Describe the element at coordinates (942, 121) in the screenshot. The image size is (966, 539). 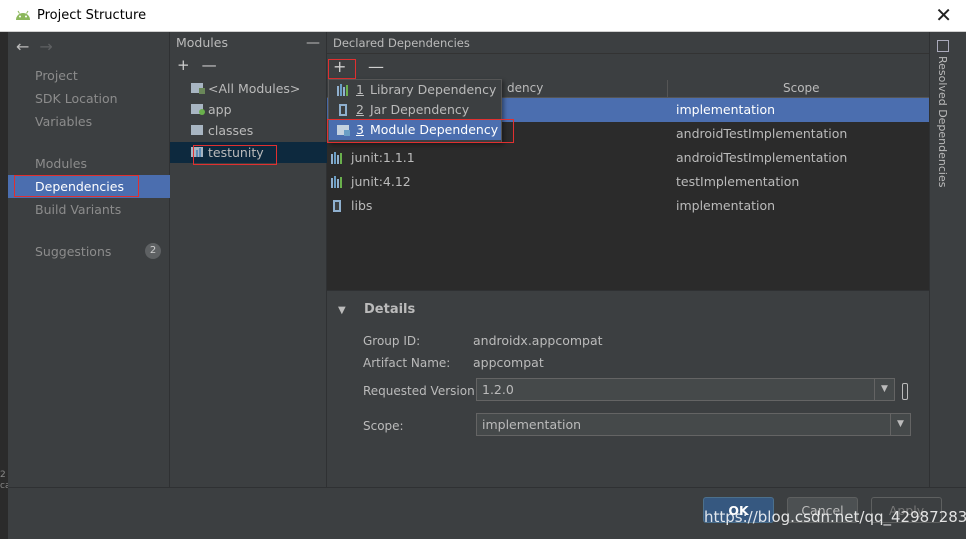
I see `resolved-dependencies-tab: Resolved Dependencies` at that location.